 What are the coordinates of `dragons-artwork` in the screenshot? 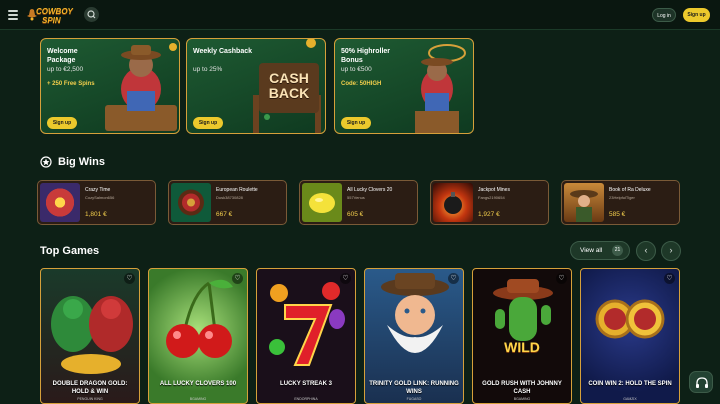 It's located at (92, 335).